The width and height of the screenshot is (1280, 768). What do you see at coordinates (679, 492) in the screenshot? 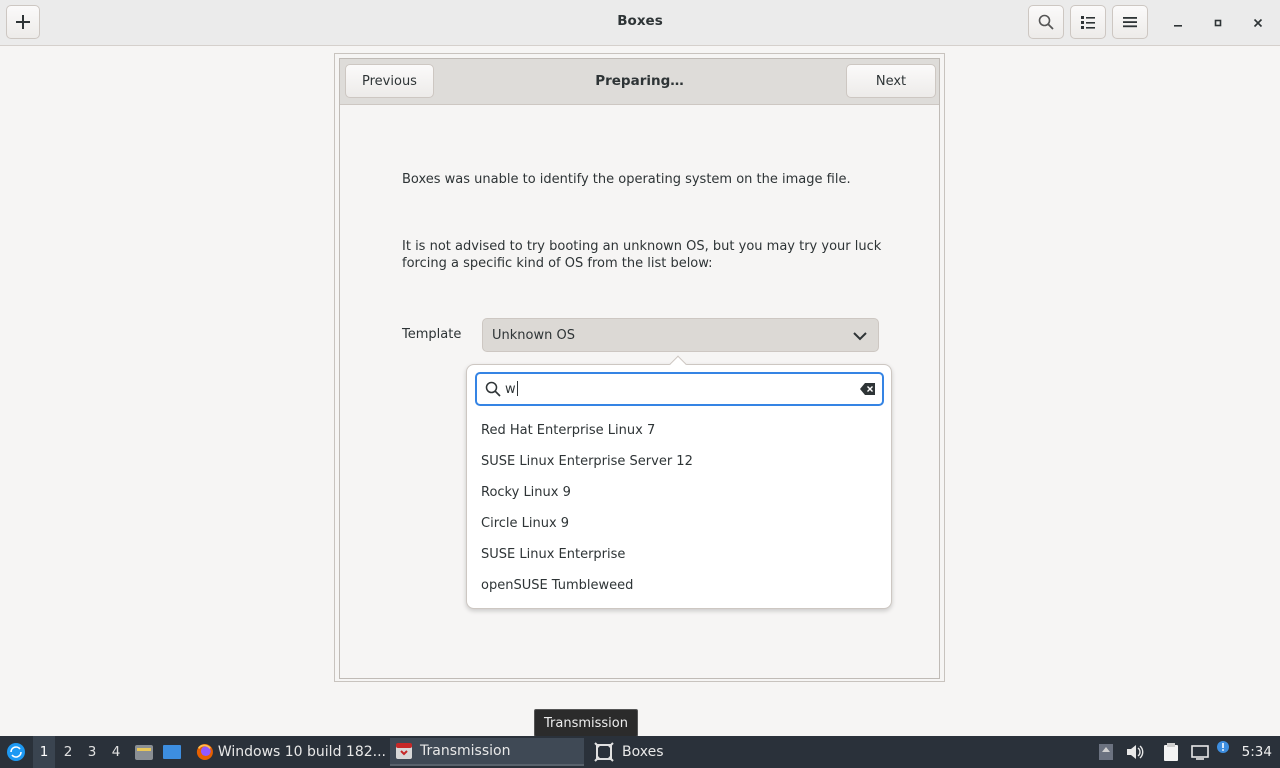
I see `list-item: Rocky Linux 9` at bounding box center [679, 492].